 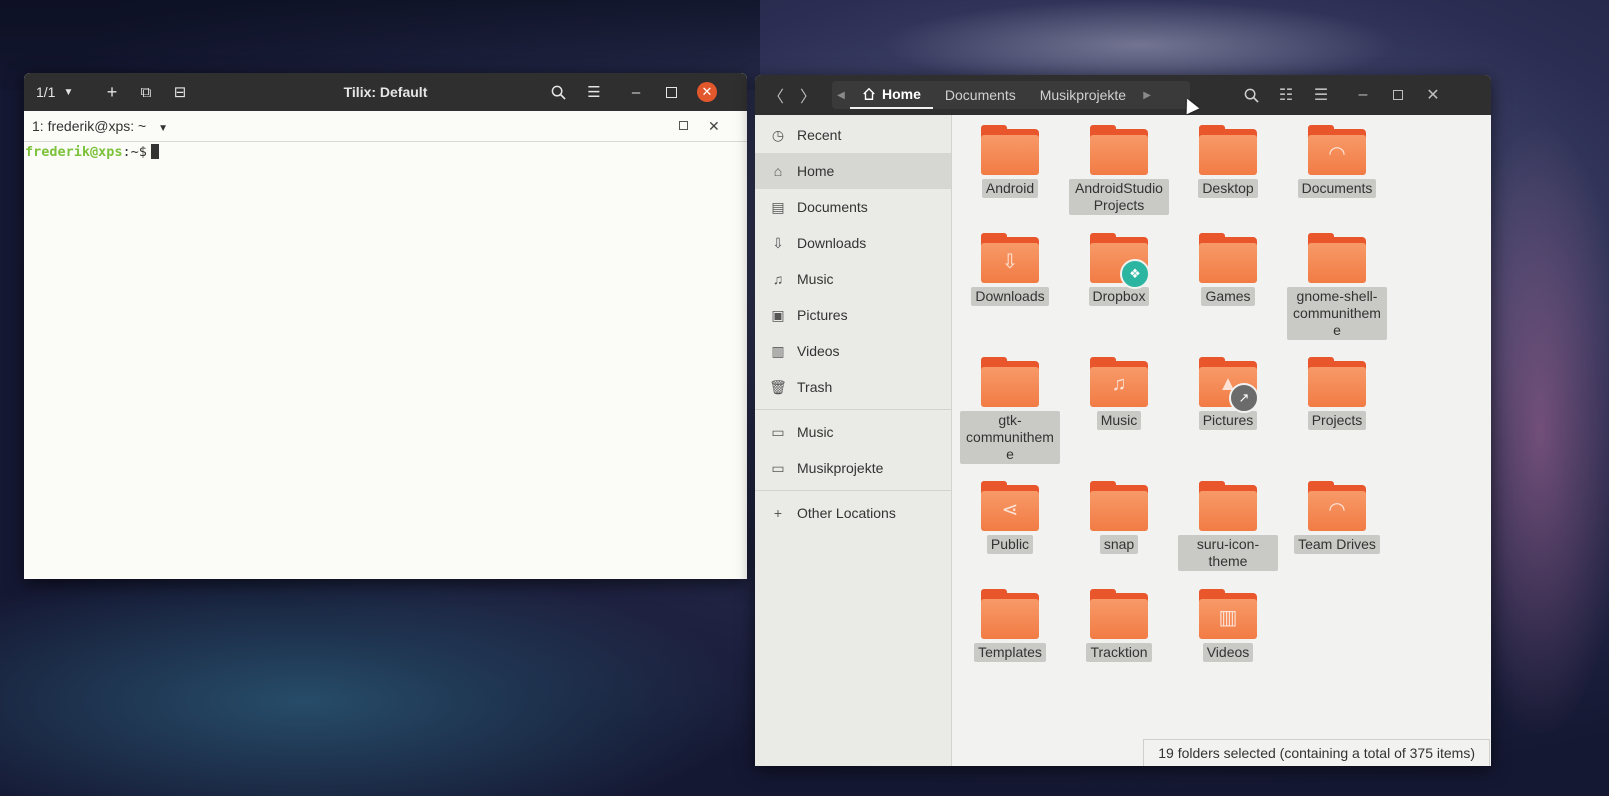 I want to click on sidebar-item-other-locations: + Other Locations, so click(x=853, y=513).